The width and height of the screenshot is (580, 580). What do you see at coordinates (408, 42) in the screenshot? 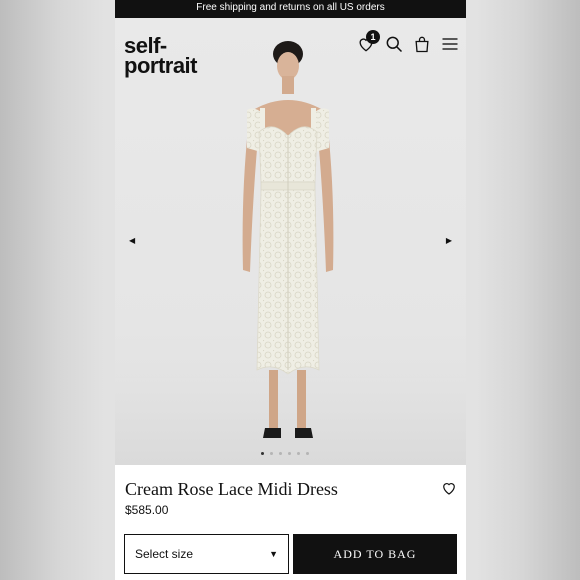
I see `header-actions: 1` at bounding box center [408, 42].